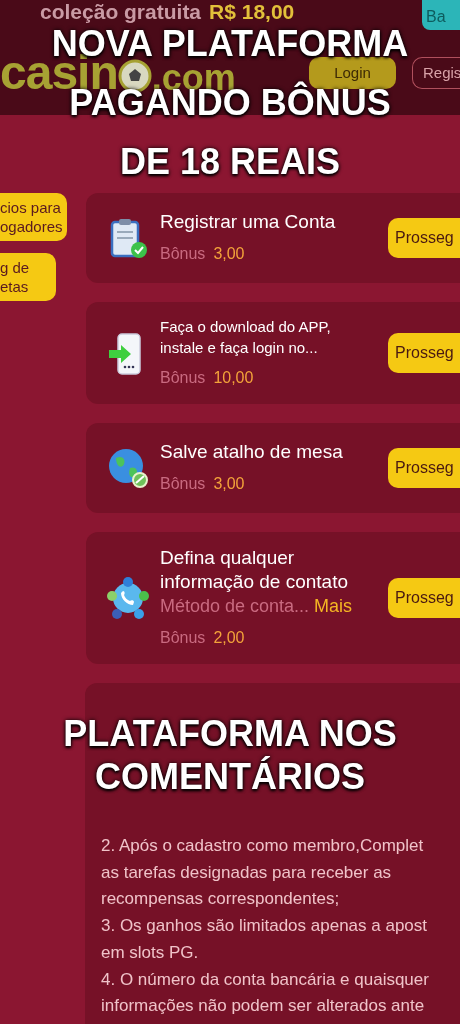  What do you see at coordinates (221, 899) in the screenshot?
I see `details-line: recompensas correspondentes;` at bounding box center [221, 899].